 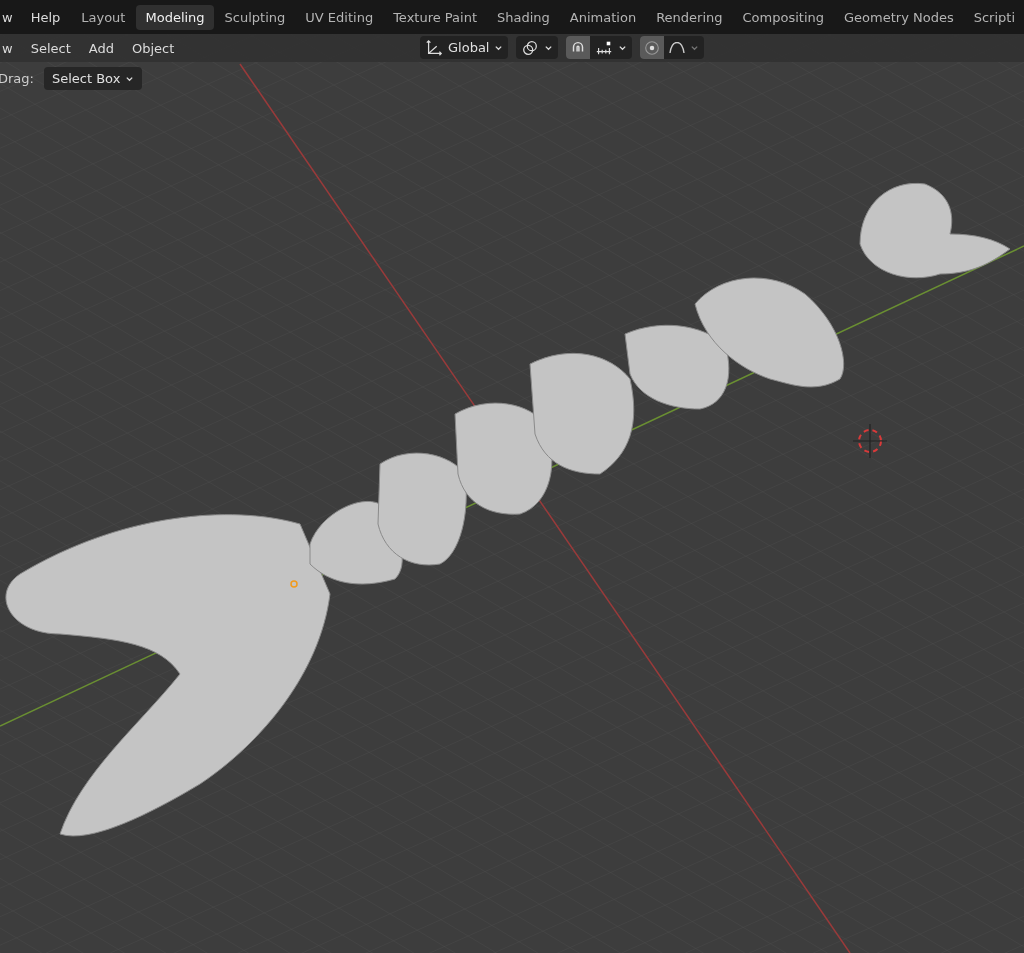 What do you see at coordinates (689, 17) in the screenshot?
I see `workspace-tab: Rendering` at bounding box center [689, 17].